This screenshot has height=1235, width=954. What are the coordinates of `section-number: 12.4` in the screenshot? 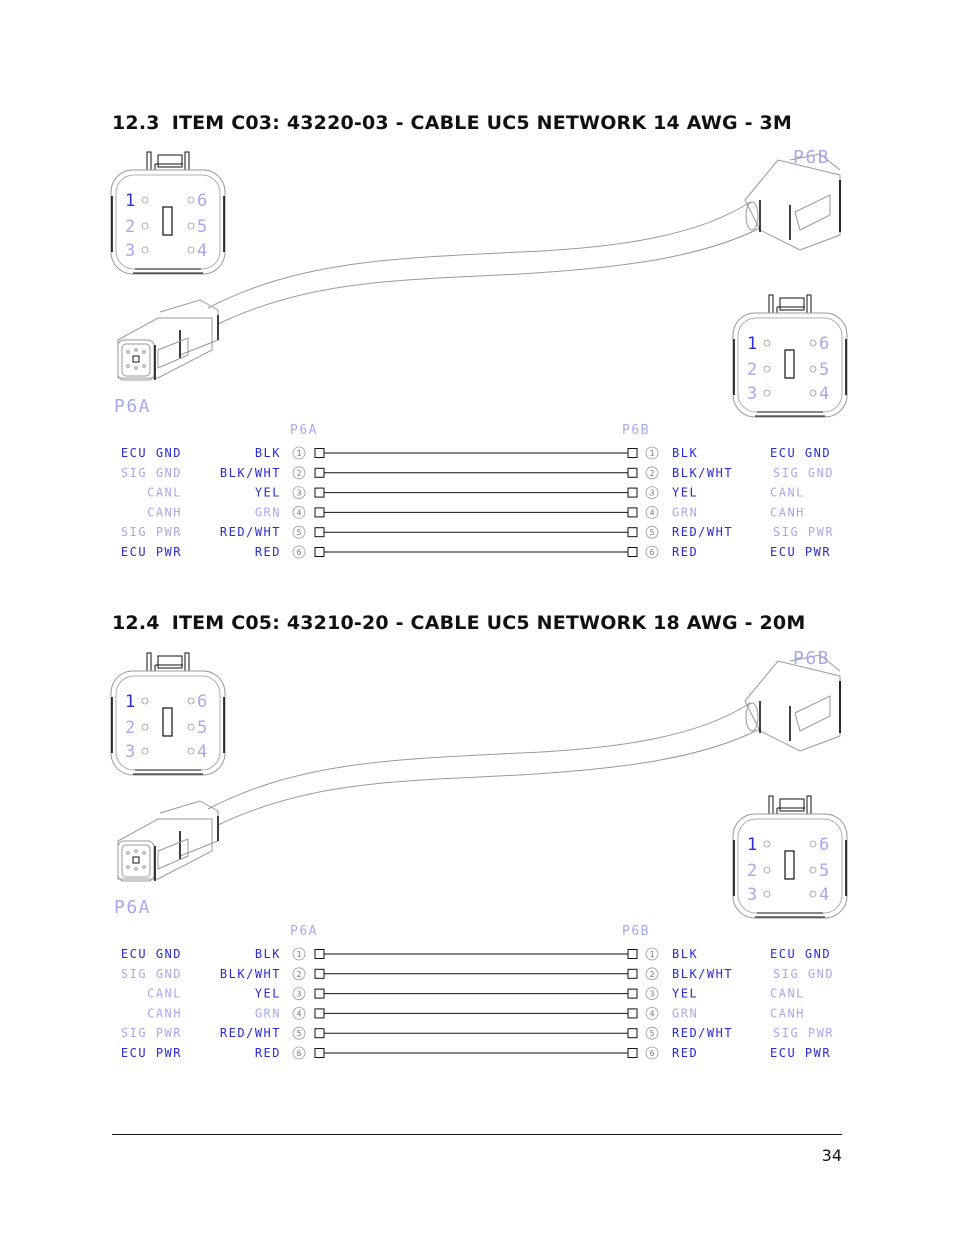 It's located at (136, 623).